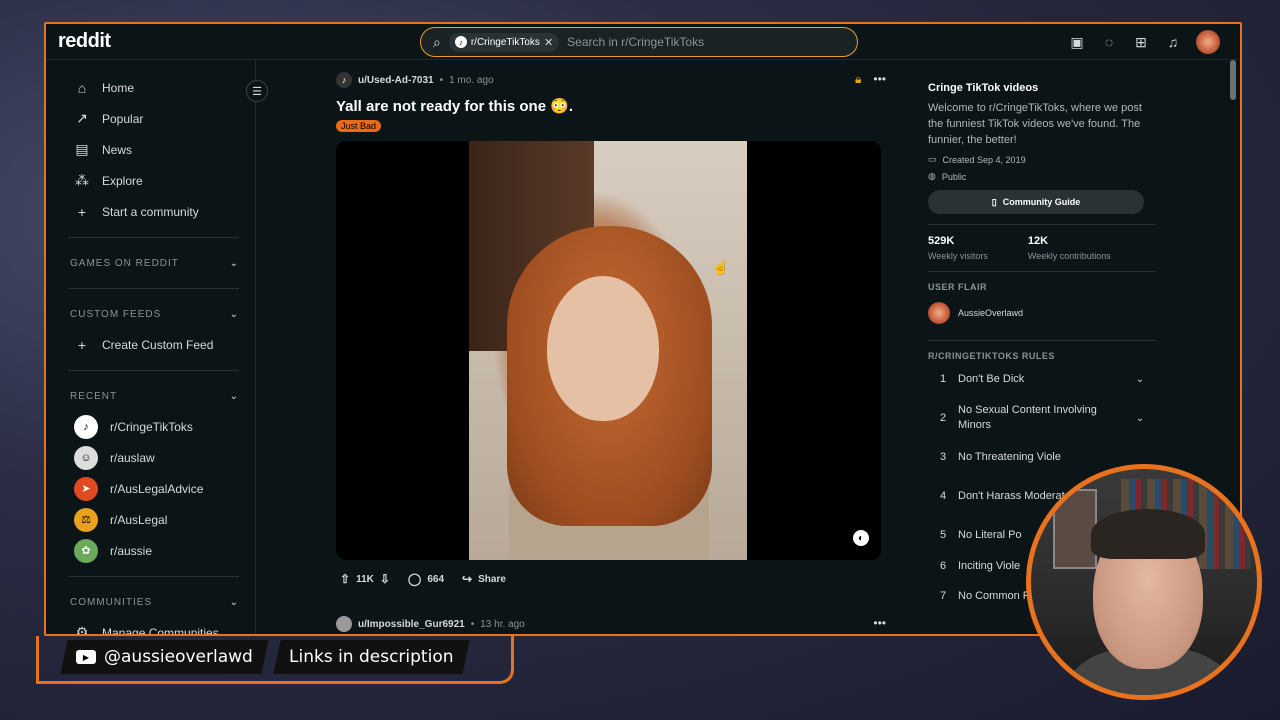 This screenshot has width=1280, height=720. I want to click on custom-feeds-section-header: CUSTOM FEEDS ⌄, so click(153, 314).